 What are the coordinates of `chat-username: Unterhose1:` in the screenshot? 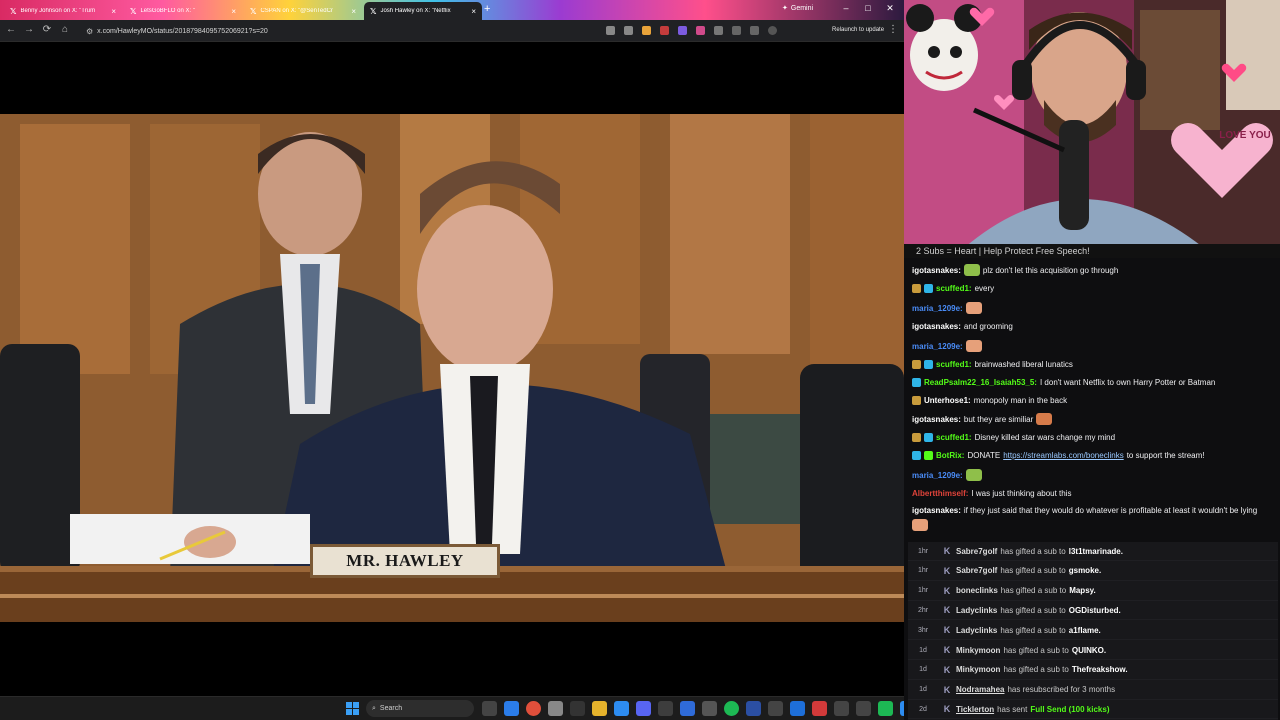 It's located at (947, 400).